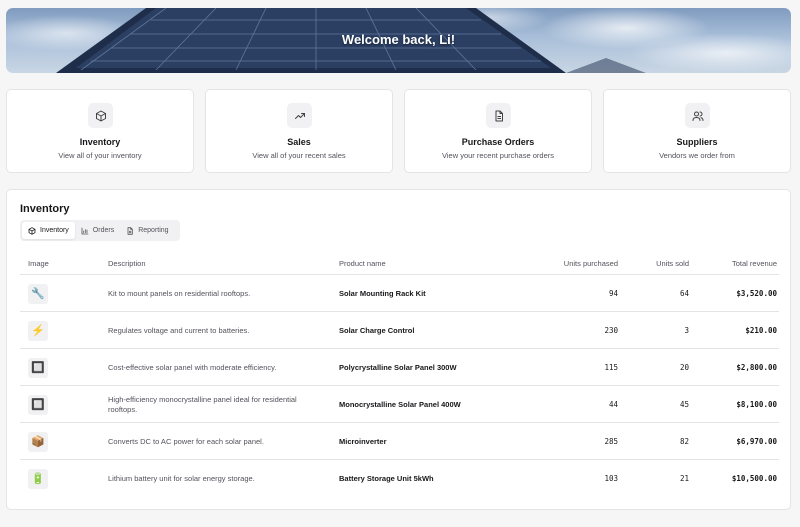  What do you see at coordinates (756, 404) in the screenshot?
I see `total-revenue: $8,100.00` at bounding box center [756, 404].